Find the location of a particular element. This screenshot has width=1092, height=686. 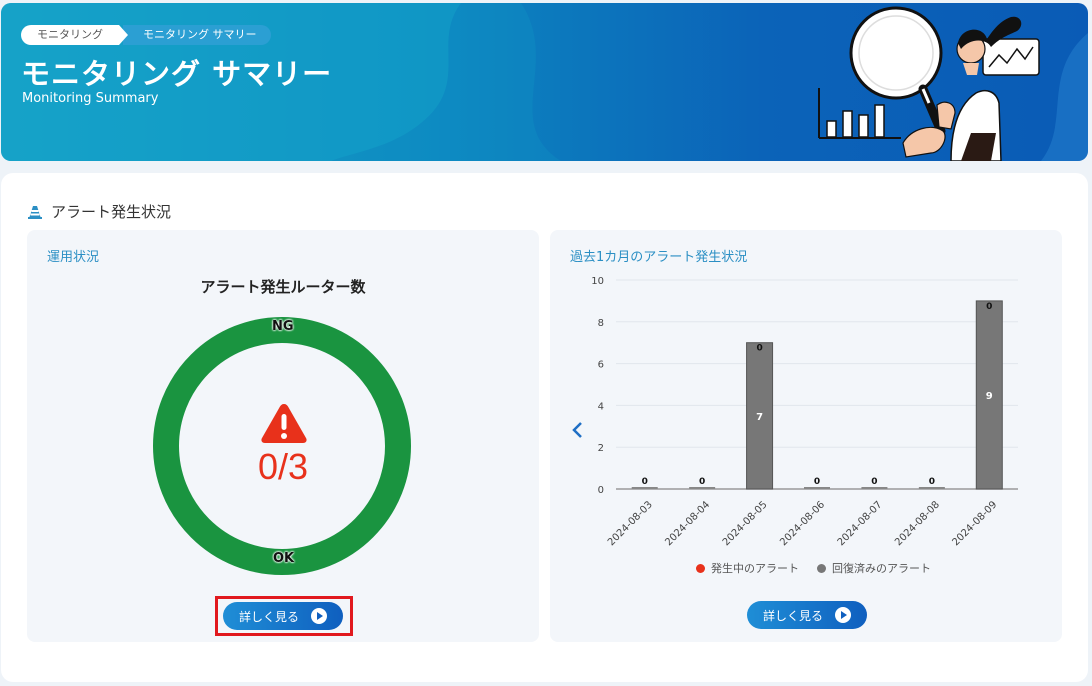

legend-label-active: 発生中のアラート is located at coordinates (755, 568).